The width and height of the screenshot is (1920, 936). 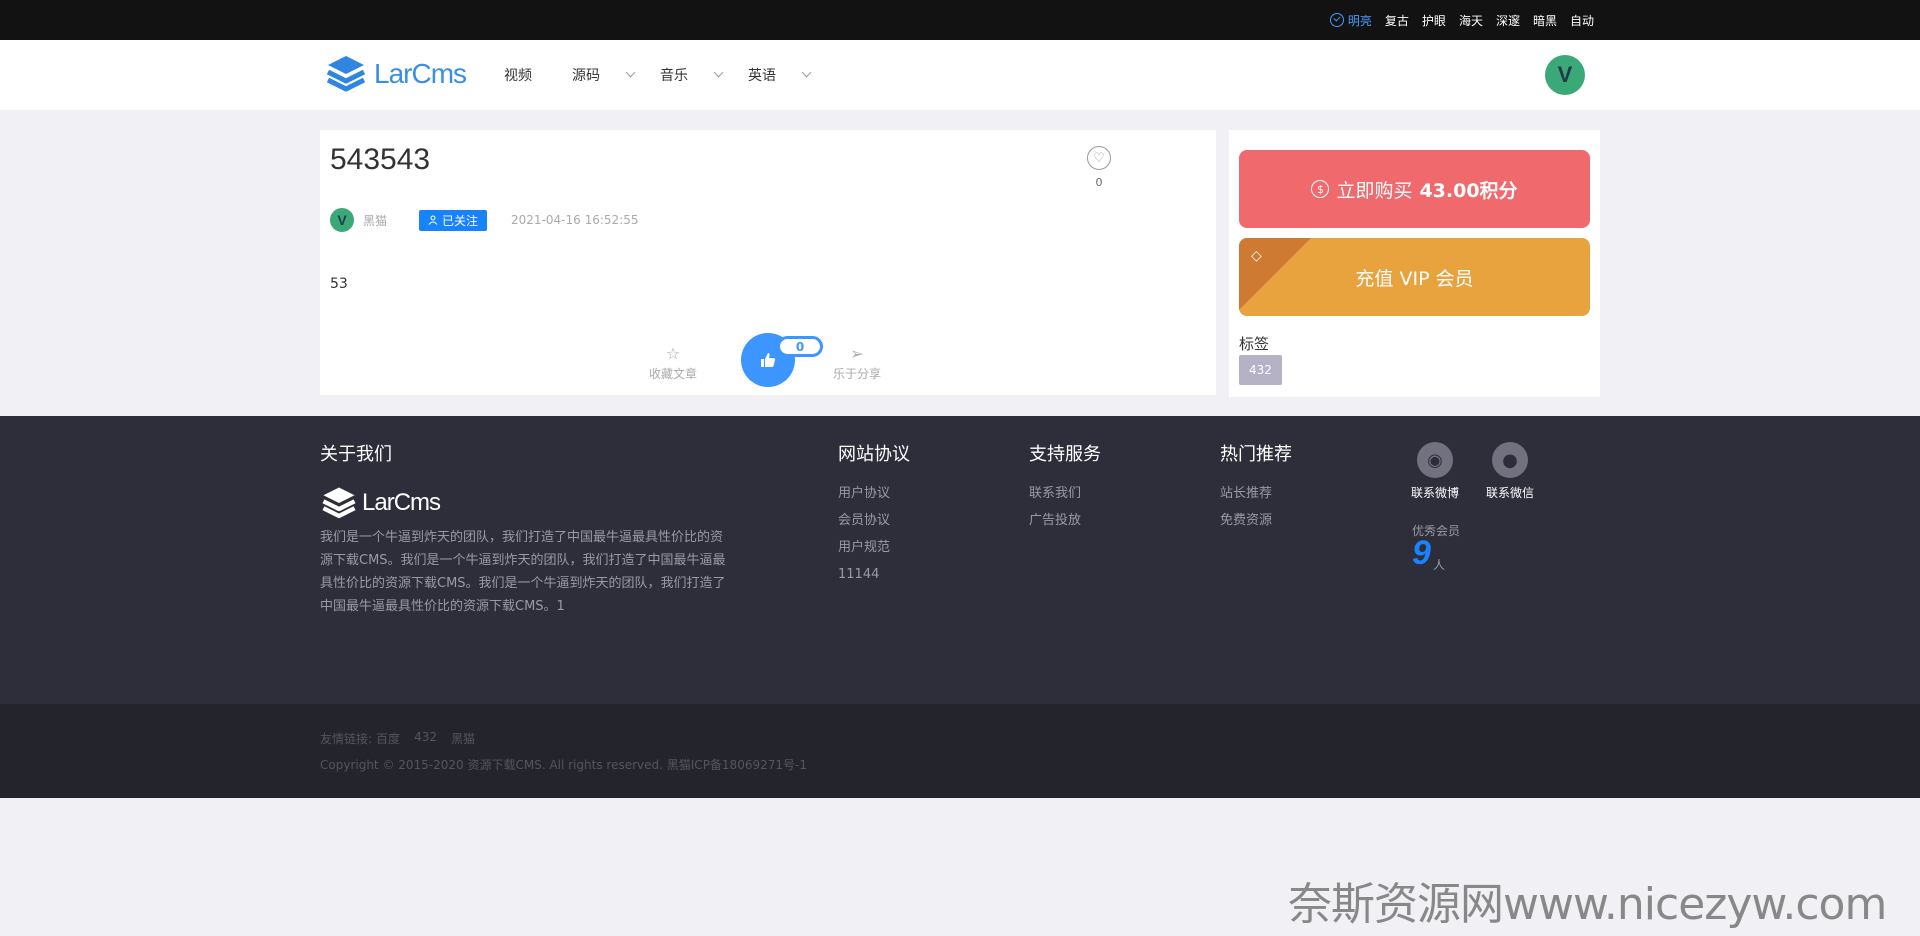 I want to click on footer-link: 11144, so click(x=874, y=574).